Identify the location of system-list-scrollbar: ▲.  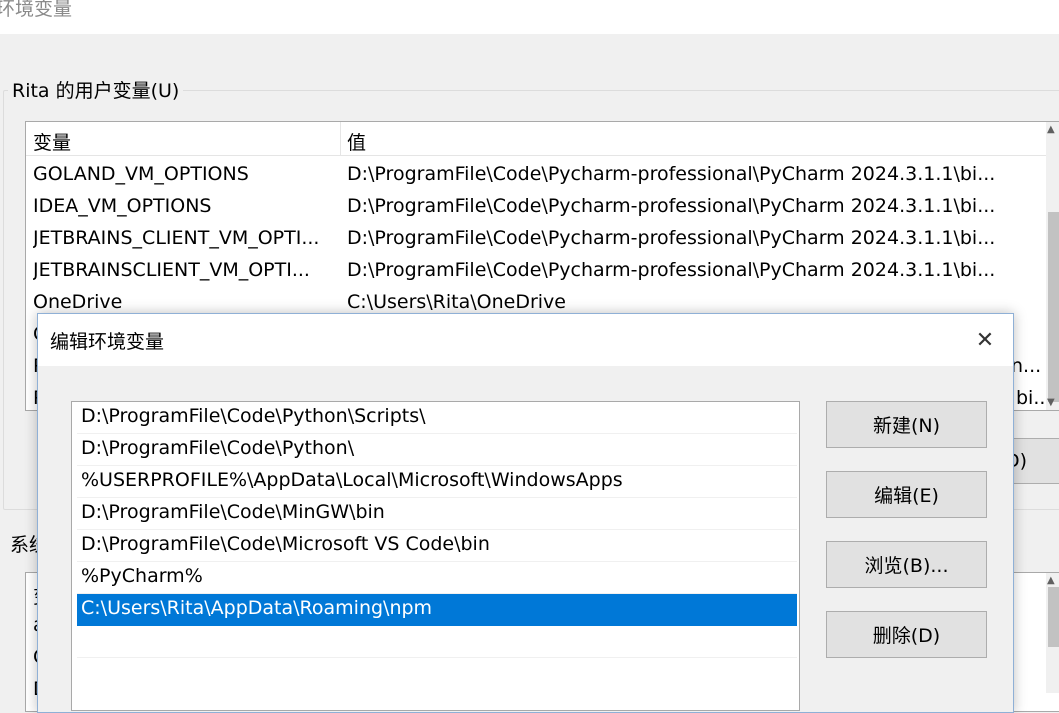
(1052, 633).